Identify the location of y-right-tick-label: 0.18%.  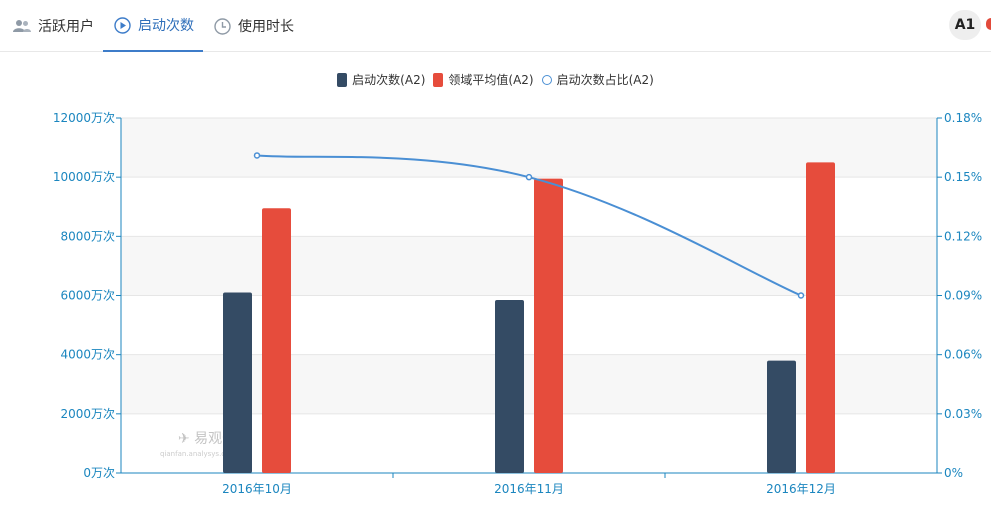
(963, 118).